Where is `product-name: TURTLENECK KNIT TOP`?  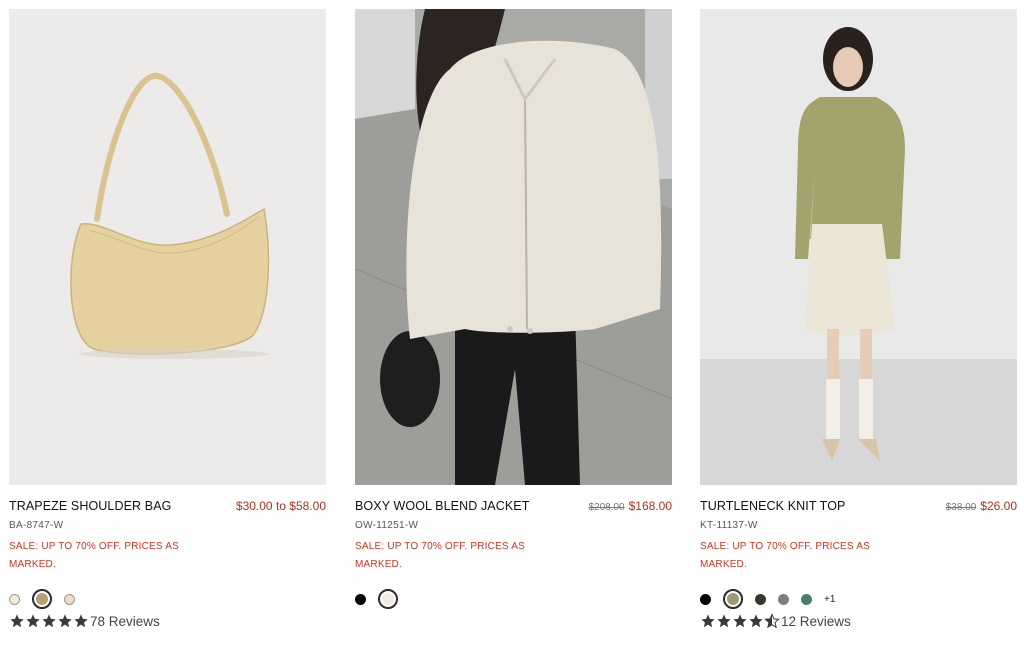 product-name: TURTLENECK KNIT TOP is located at coordinates (772, 506).